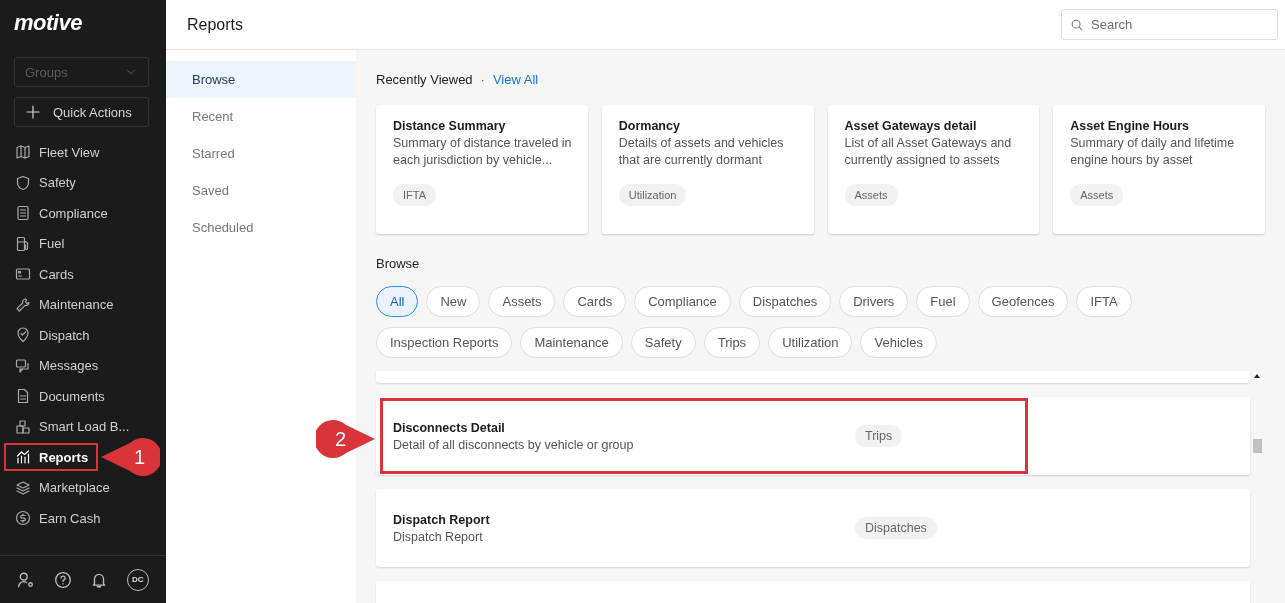  I want to click on filter-chip: IFTA, so click(1104, 301).